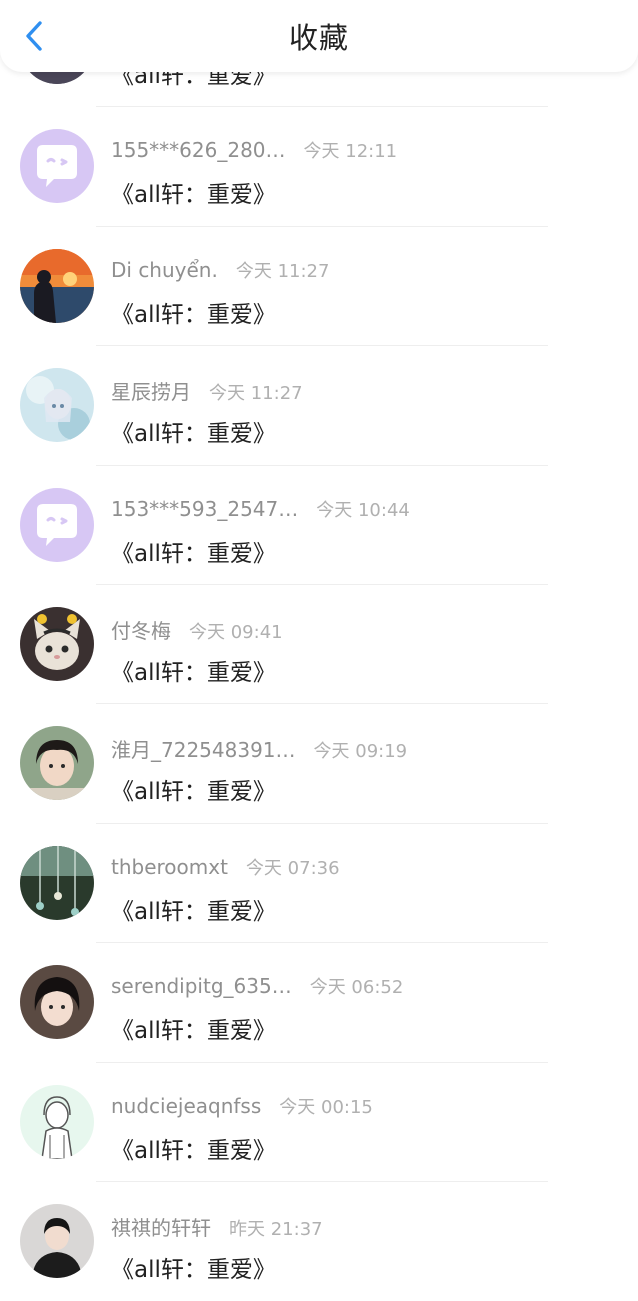 The image size is (638, 1301). I want to click on item-meta: 星辰捞月 今天 11:27, so click(207, 390).